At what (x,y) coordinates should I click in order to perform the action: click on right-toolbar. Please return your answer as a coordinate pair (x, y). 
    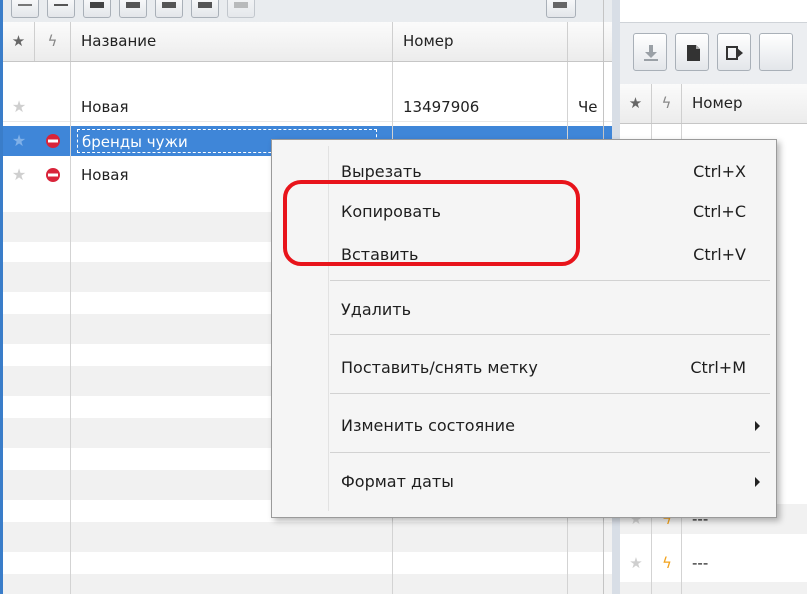
    Looking at the image, I should click on (713, 42).